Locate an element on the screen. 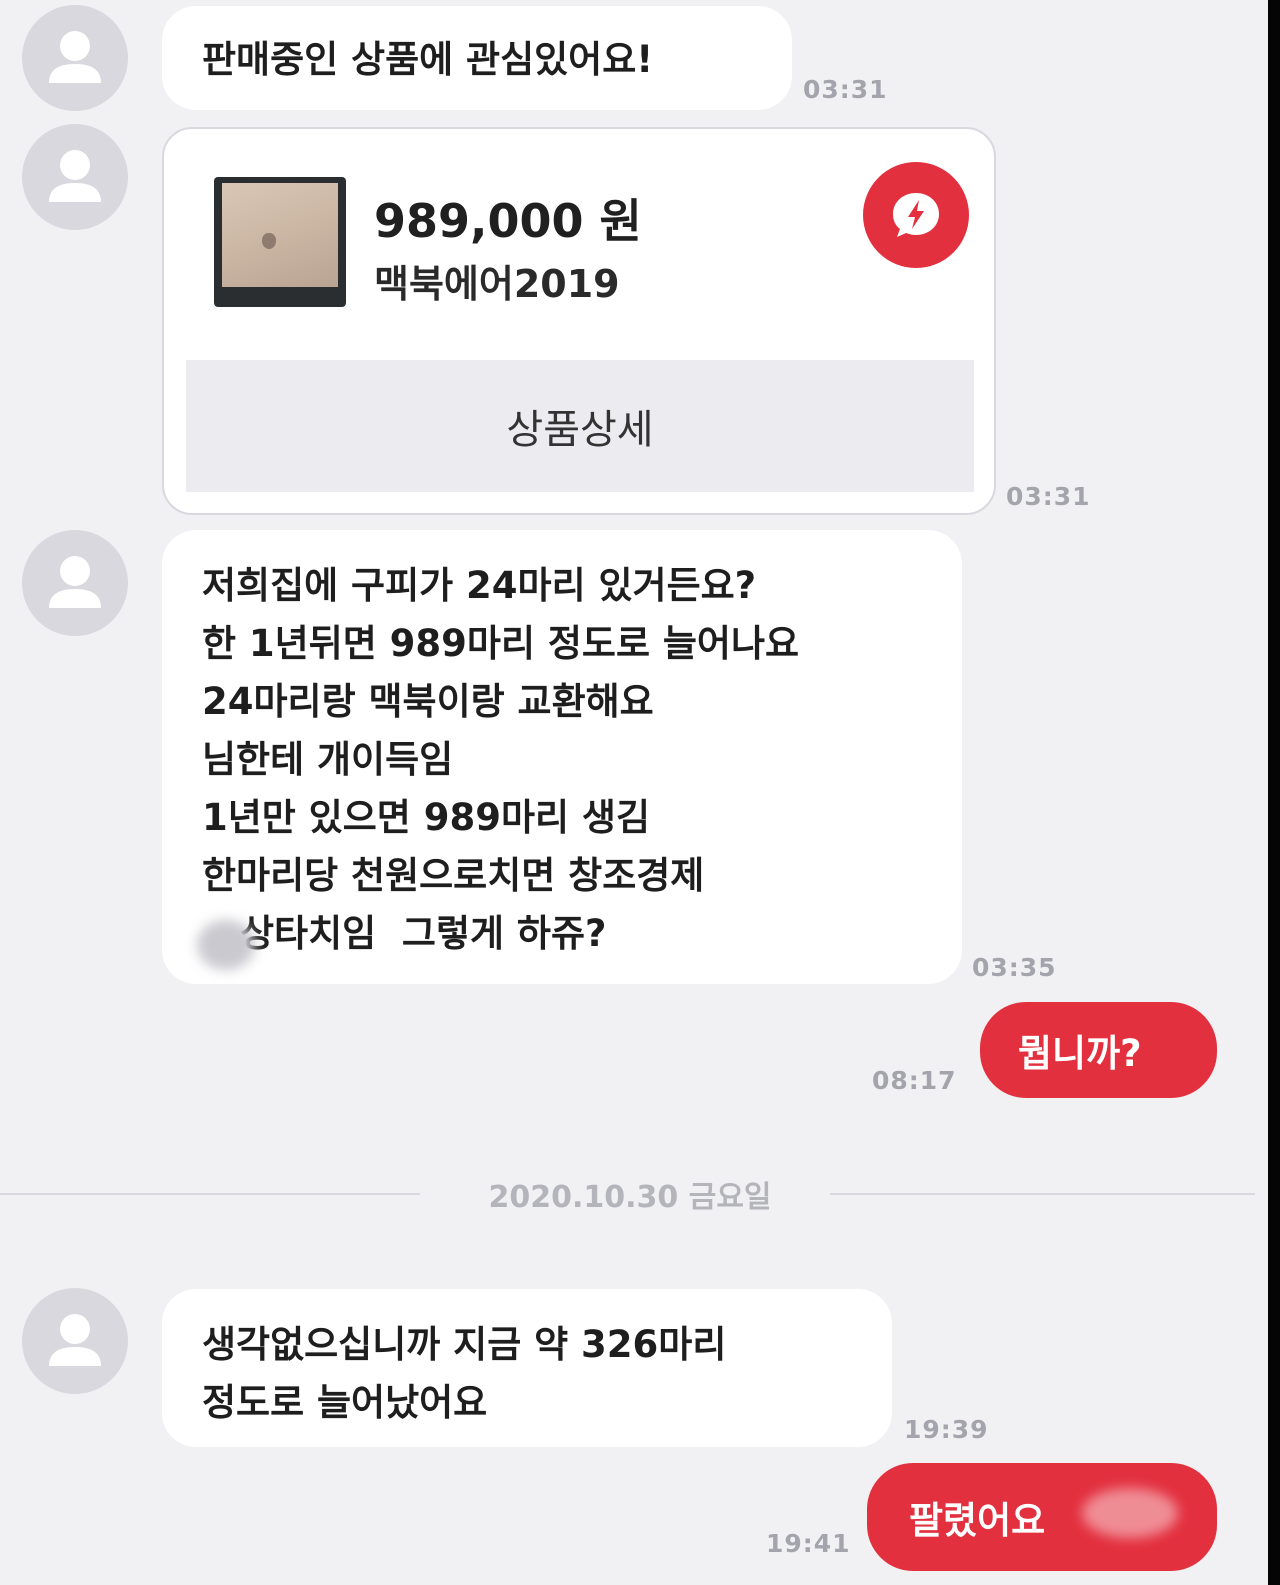 This screenshot has width=1280, height=1585. message-text: 판매중인 상품에 관심있어요! is located at coordinates (428, 59).